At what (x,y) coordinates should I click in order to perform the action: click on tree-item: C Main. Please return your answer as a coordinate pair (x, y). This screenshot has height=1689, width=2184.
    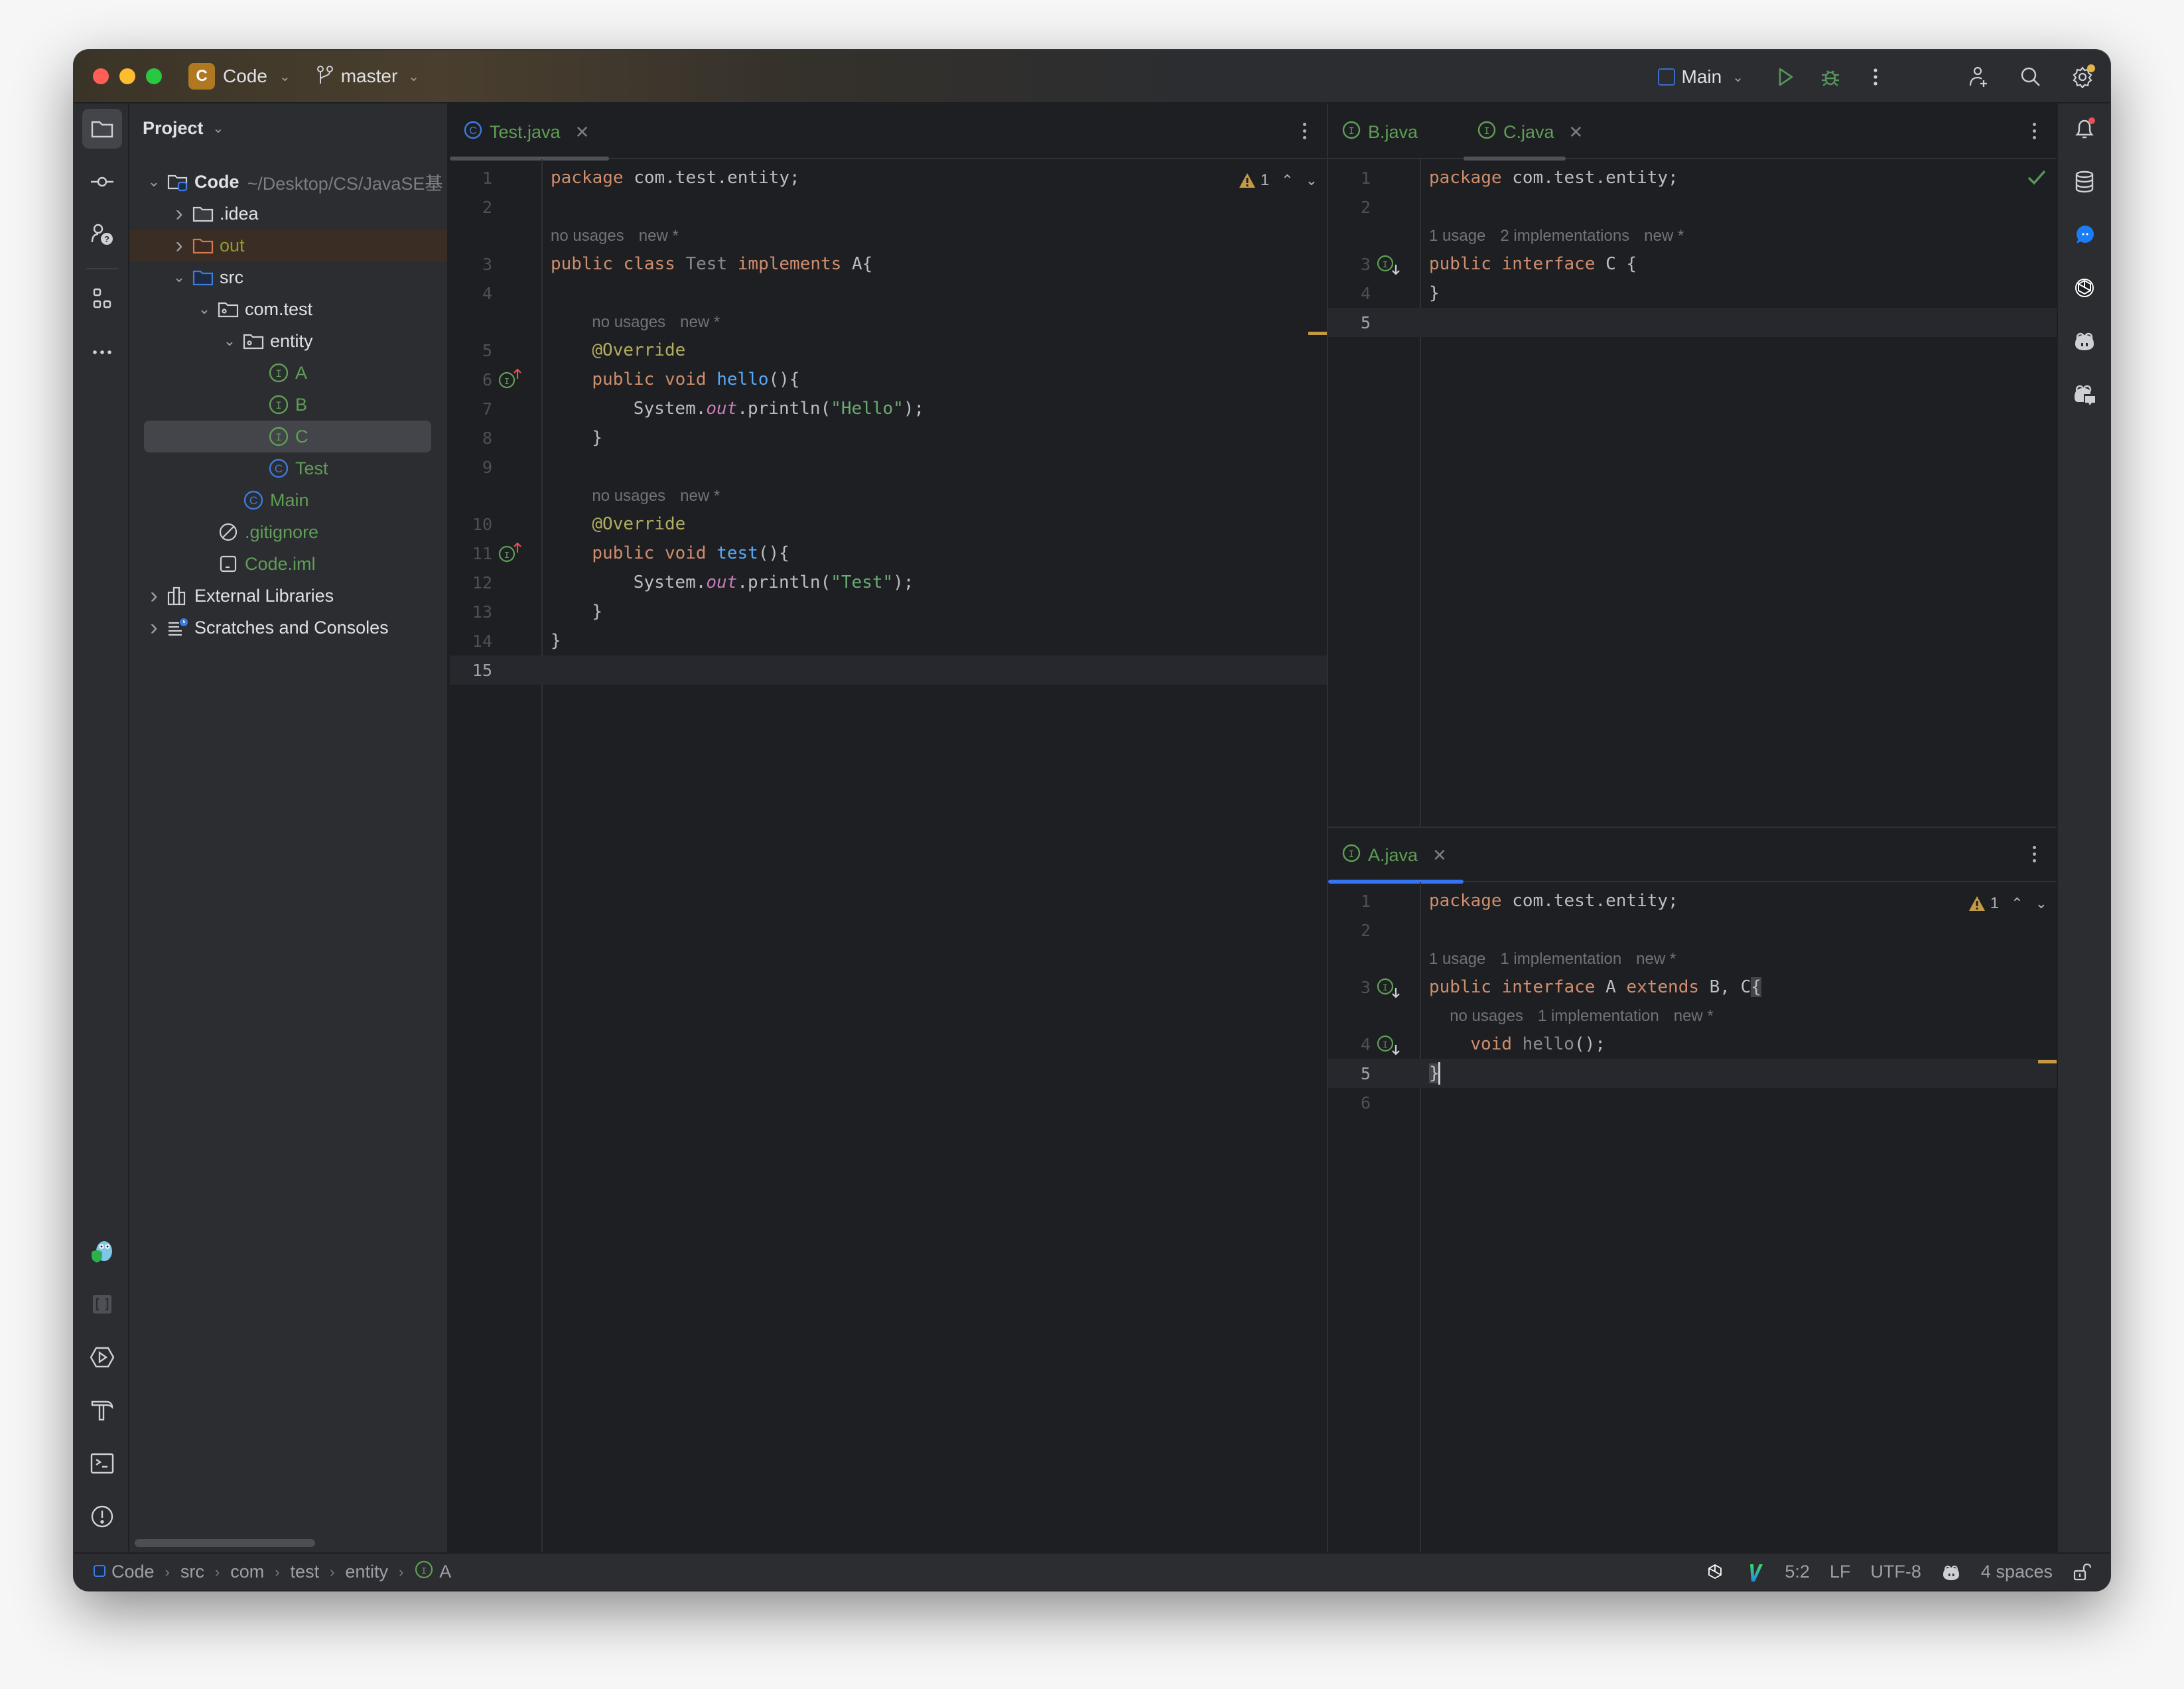
    Looking at the image, I should click on (288, 500).